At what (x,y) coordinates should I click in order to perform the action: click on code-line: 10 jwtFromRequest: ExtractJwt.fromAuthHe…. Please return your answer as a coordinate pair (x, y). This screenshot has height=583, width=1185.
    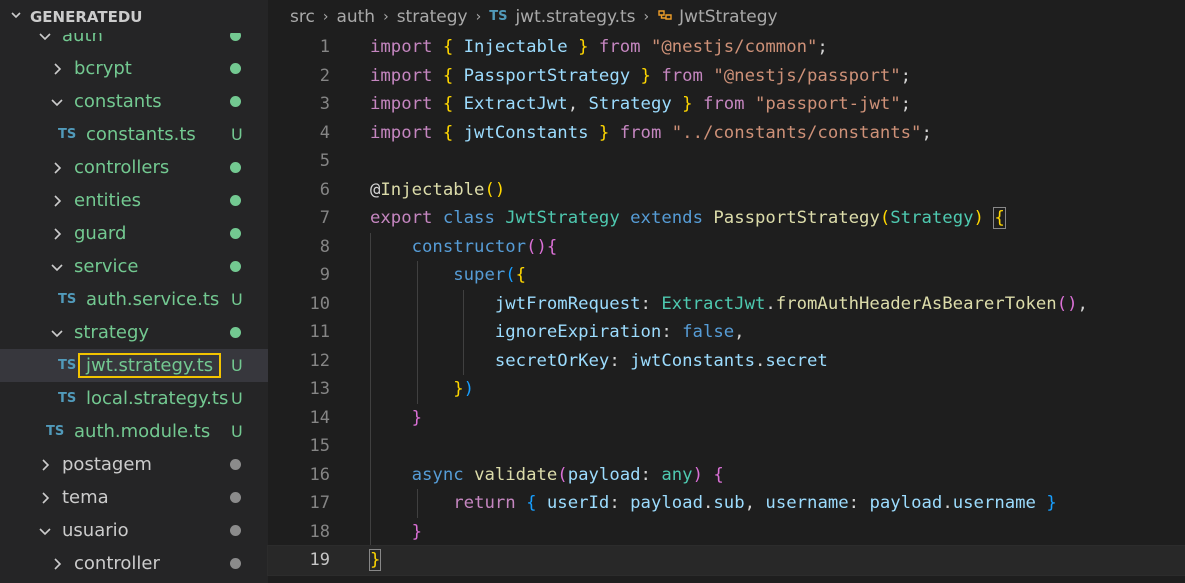
    Looking at the image, I should click on (726, 303).